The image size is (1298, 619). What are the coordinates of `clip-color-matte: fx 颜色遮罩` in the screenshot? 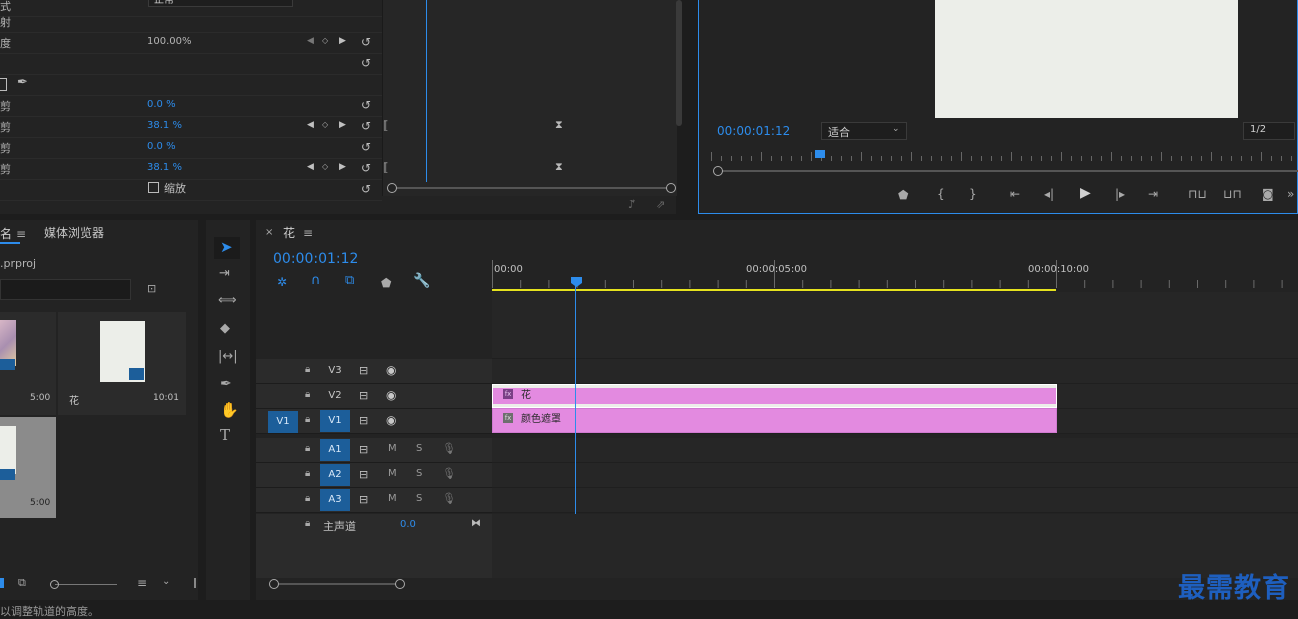 It's located at (774, 420).